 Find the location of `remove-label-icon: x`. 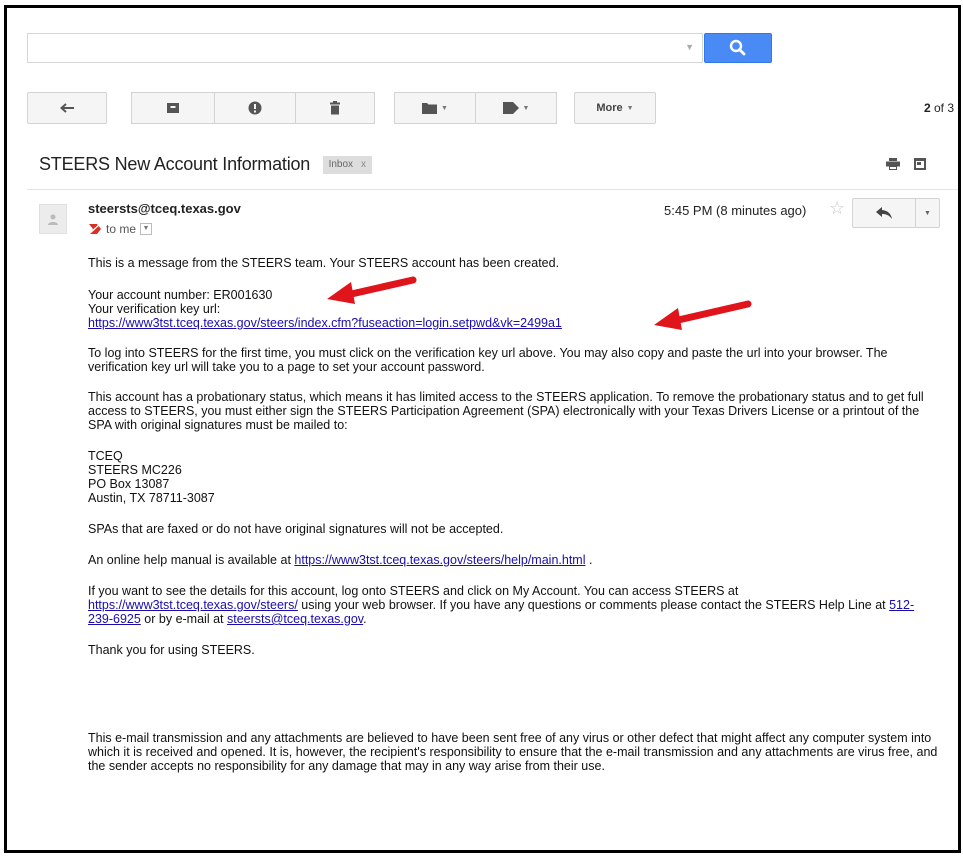

remove-label-icon: x is located at coordinates (363, 164).